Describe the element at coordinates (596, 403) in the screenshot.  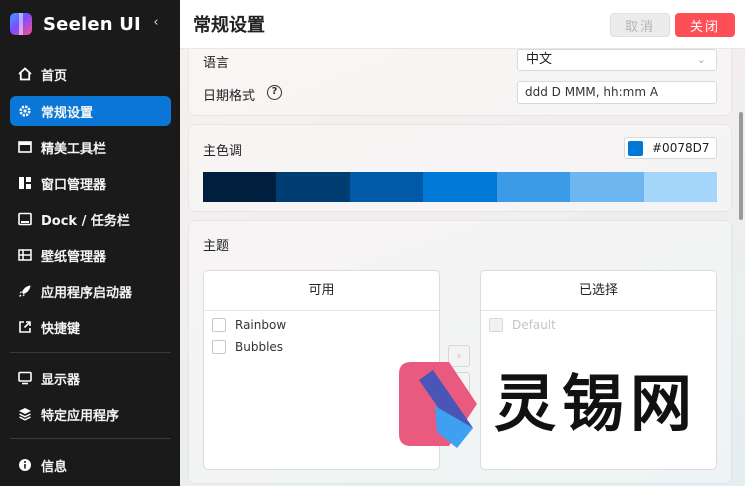
I see `watermark-text: 灵锡网` at that location.